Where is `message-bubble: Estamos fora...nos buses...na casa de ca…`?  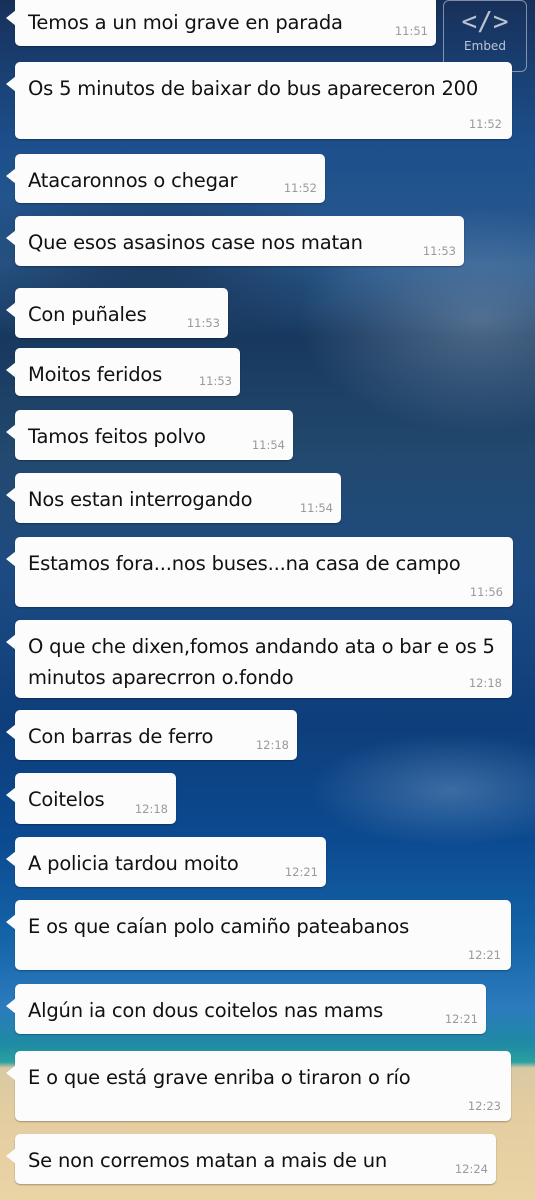 message-bubble: Estamos fora...nos buses...na casa de ca… is located at coordinates (259, 572).